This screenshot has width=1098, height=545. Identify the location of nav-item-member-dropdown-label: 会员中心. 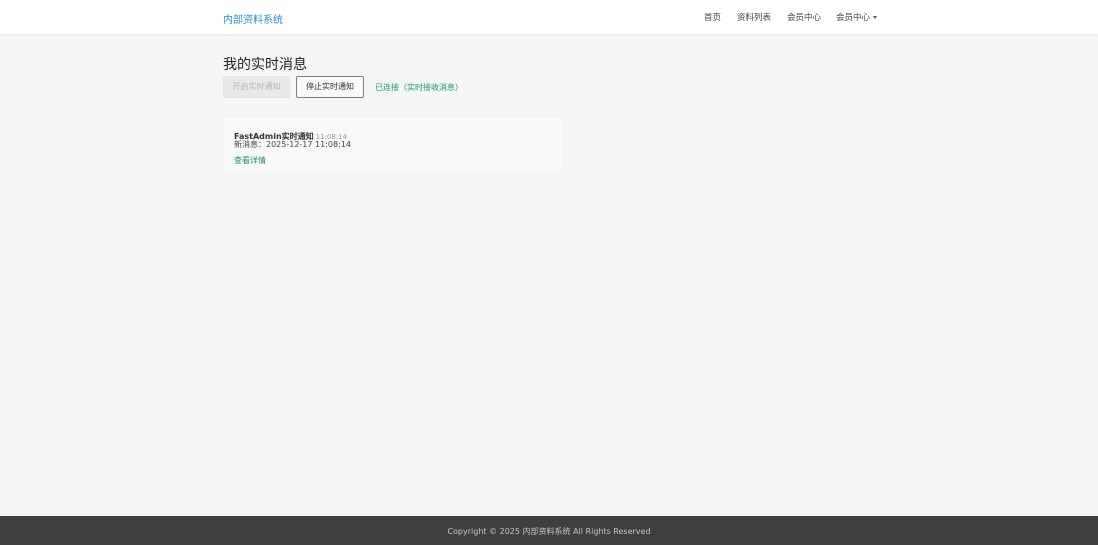
(853, 18).